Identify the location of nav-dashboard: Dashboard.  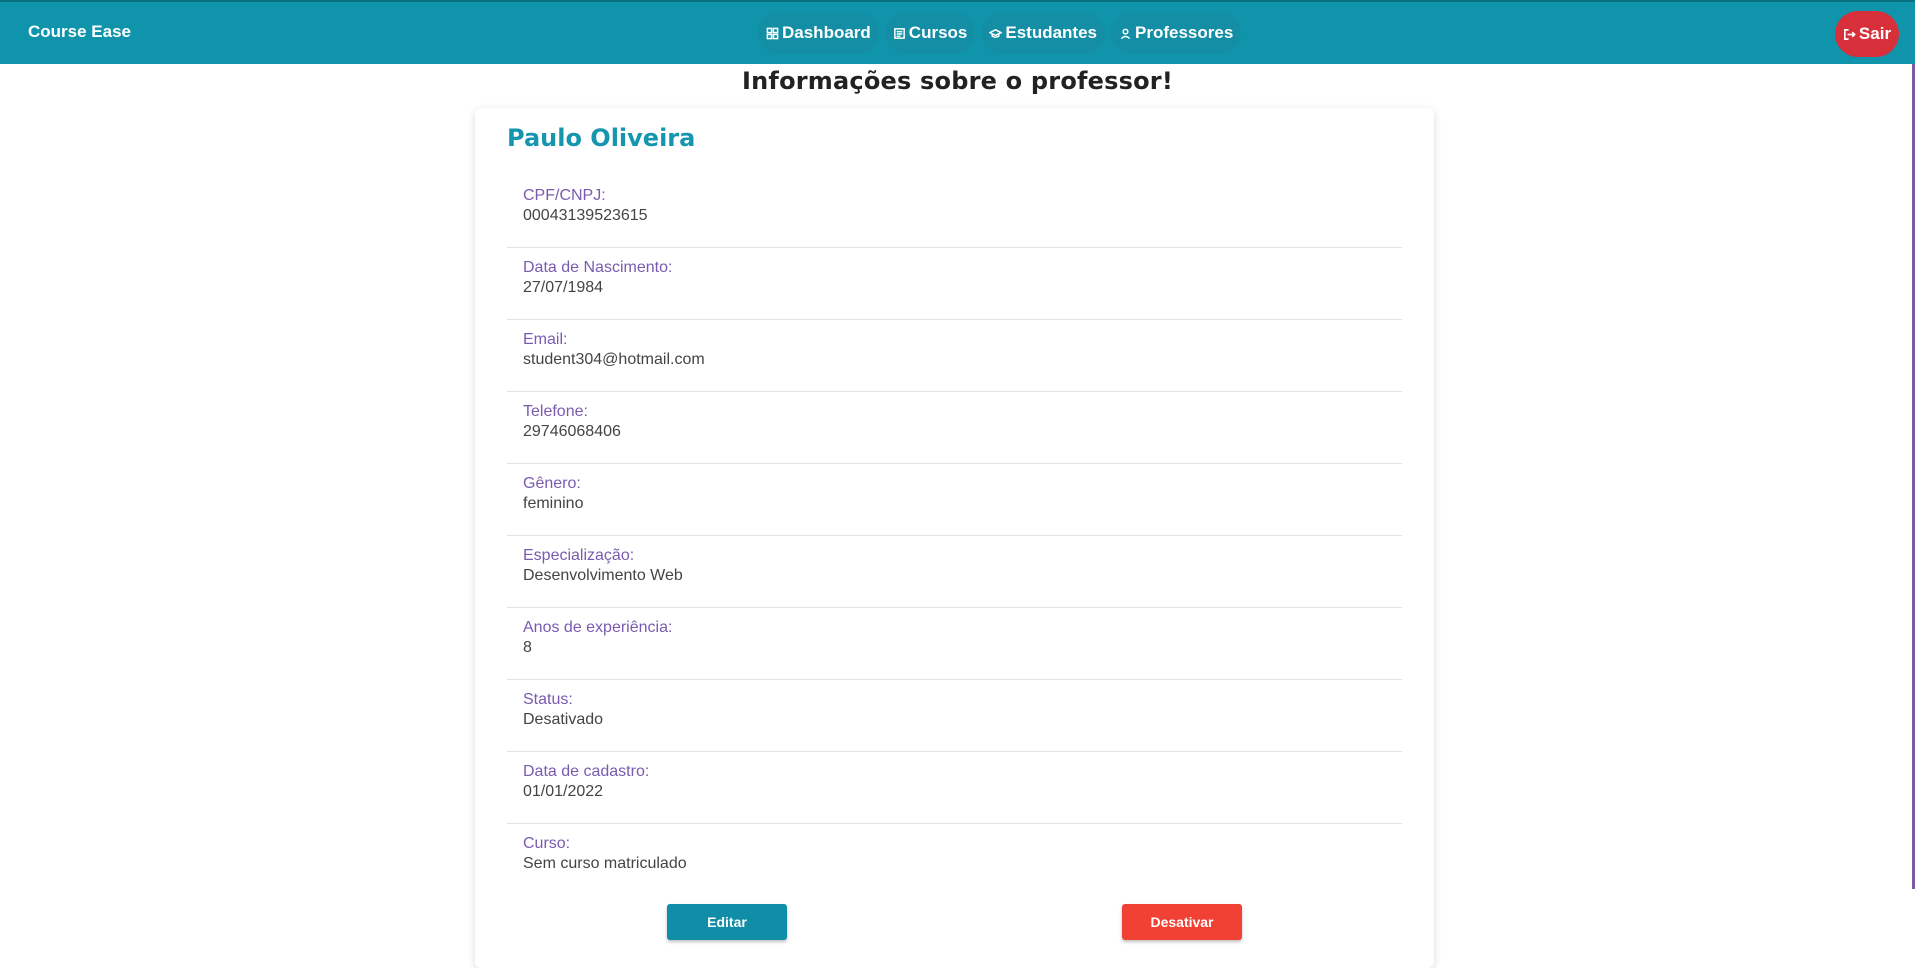
(818, 33).